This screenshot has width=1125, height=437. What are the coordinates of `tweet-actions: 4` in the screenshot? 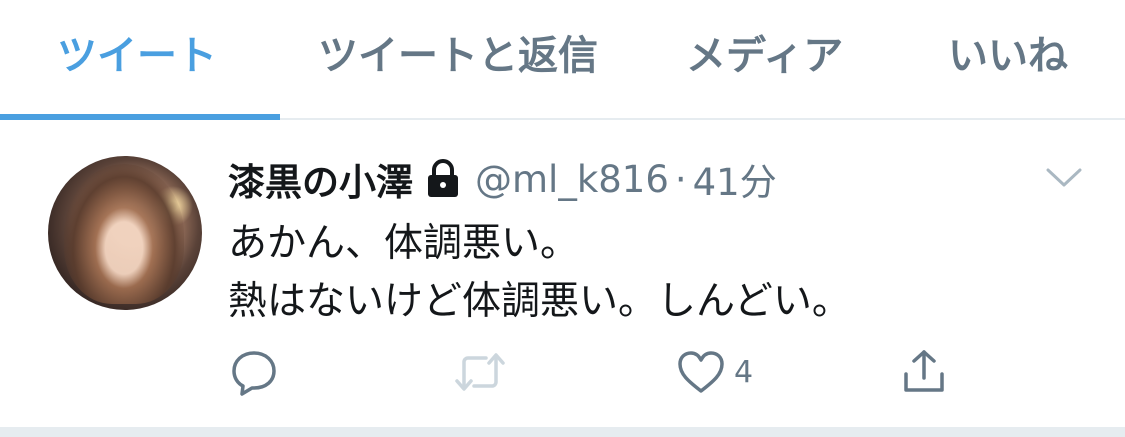 It's located at (658, 372).